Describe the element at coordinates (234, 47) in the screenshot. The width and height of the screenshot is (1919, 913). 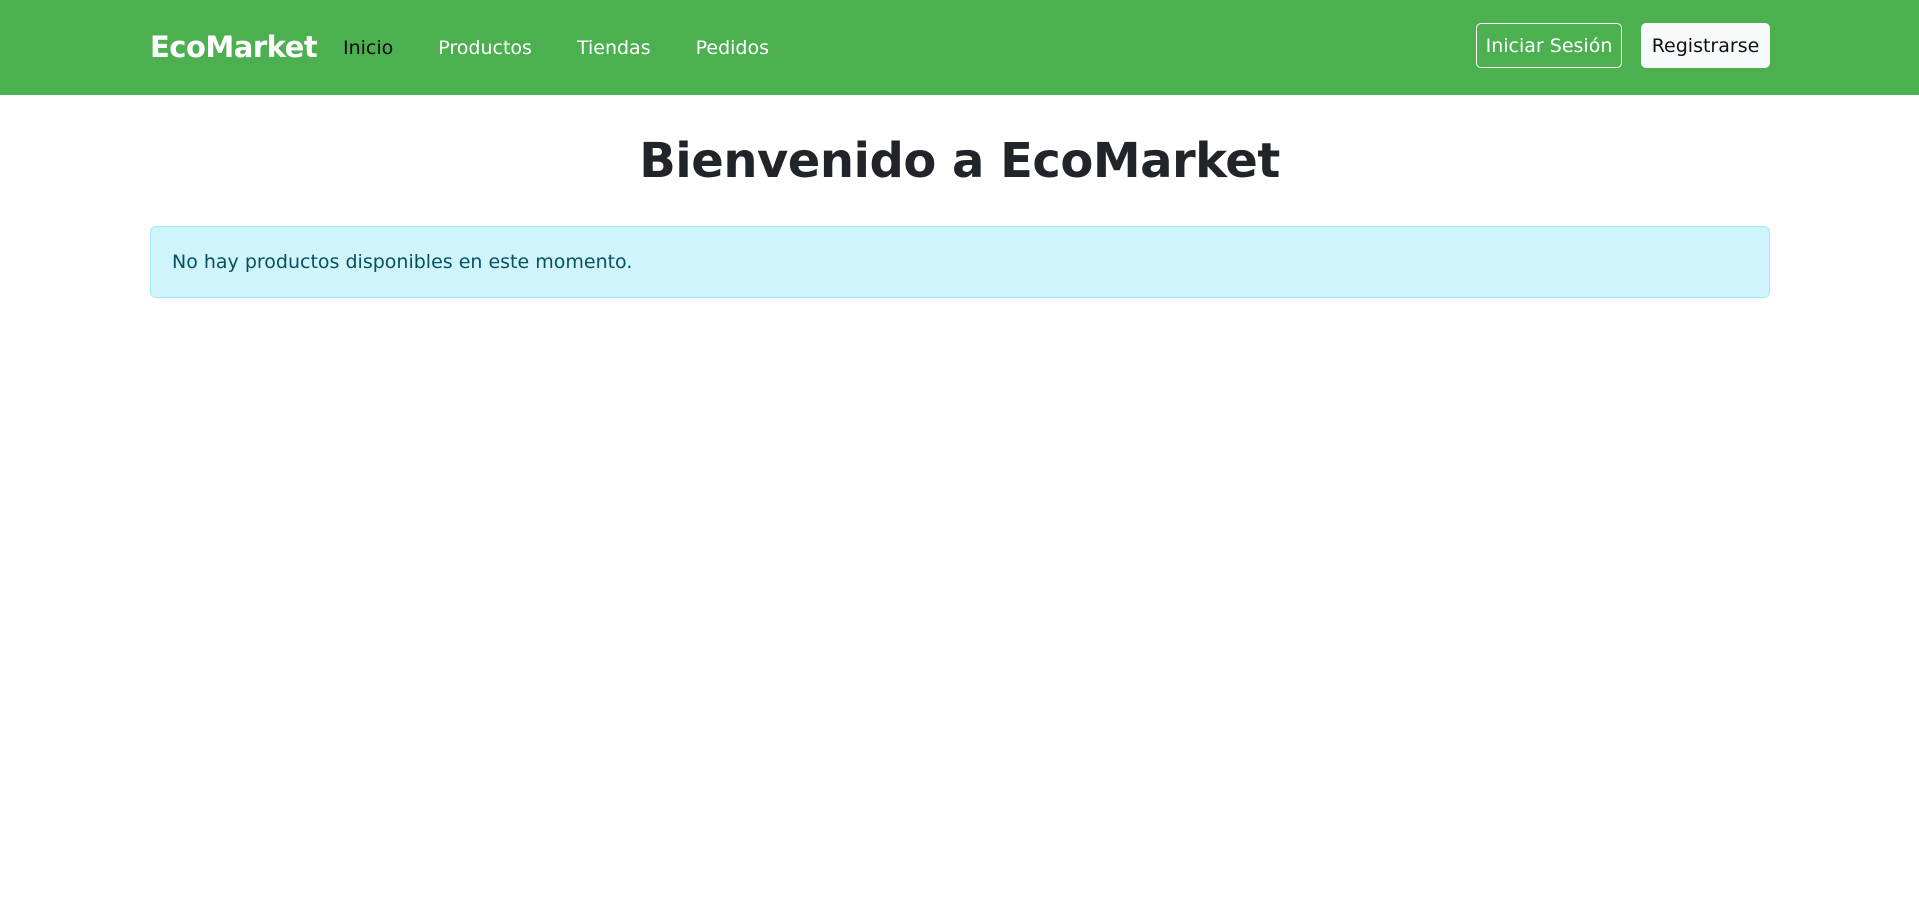
I see `brand-logo: EcoMarket` at that location.